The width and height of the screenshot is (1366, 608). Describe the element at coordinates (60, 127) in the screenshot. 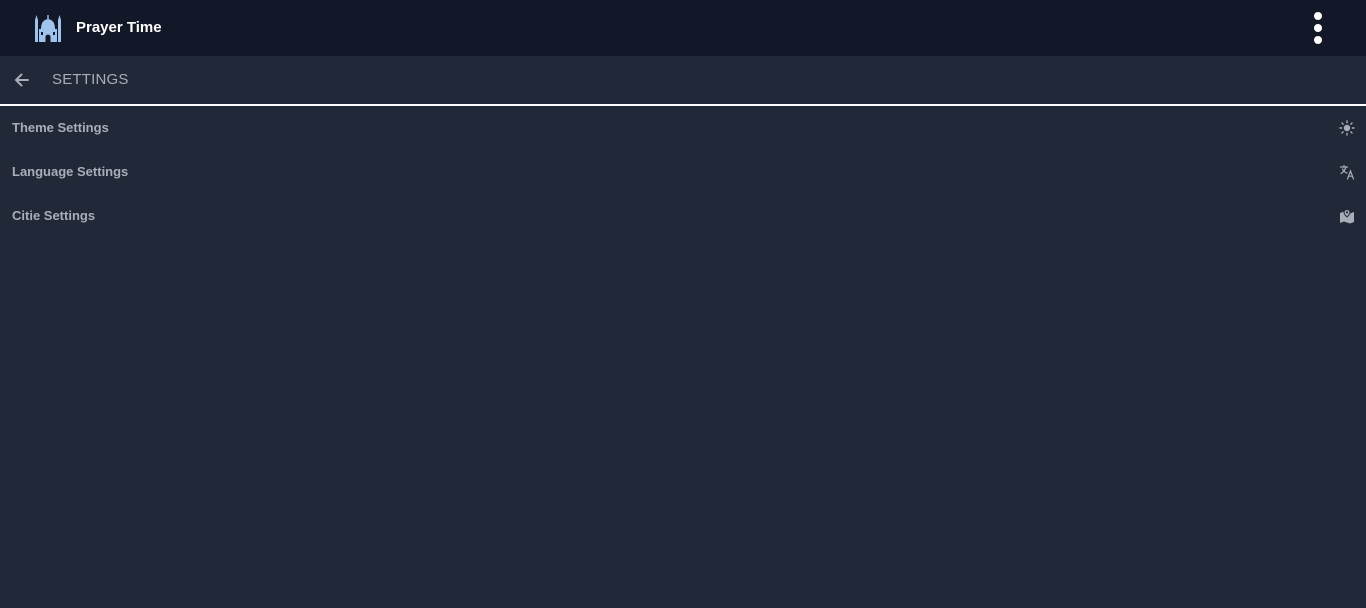

I see `settings-item-label: Theme Settings` at that location.